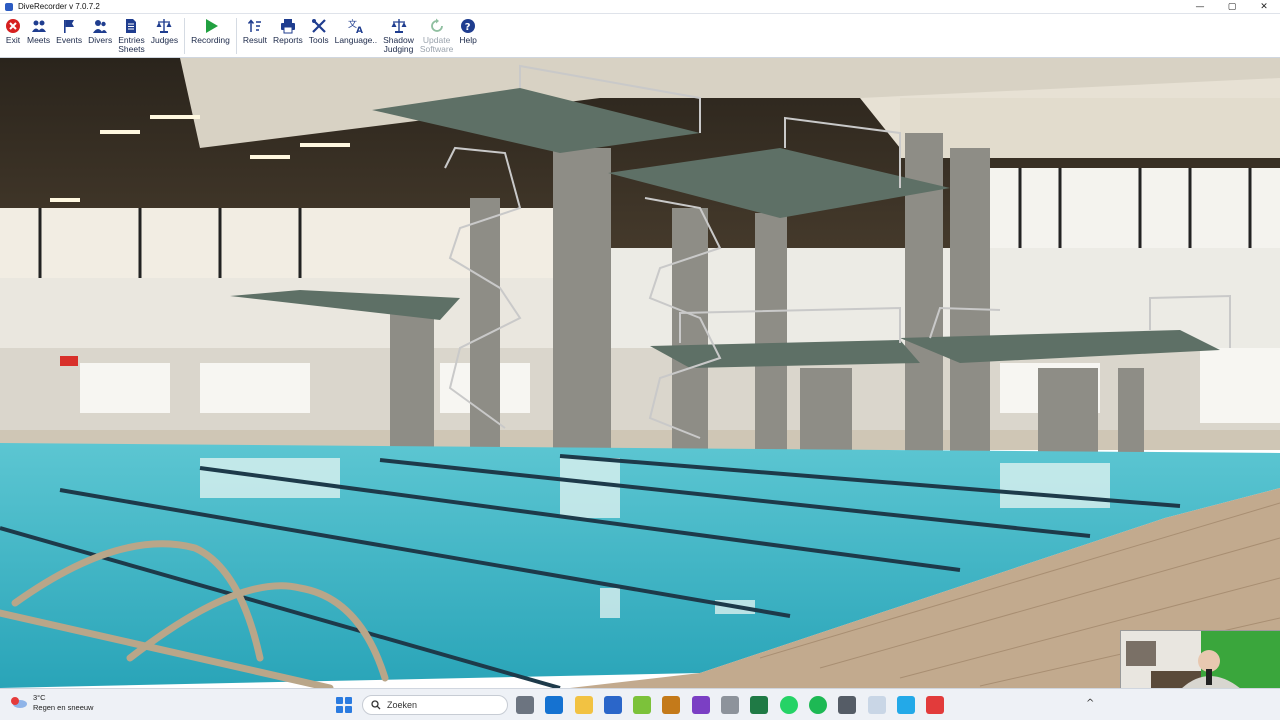 The image size is (1280, 720). I want to click on close-button: ✕, so click(1264, 7).